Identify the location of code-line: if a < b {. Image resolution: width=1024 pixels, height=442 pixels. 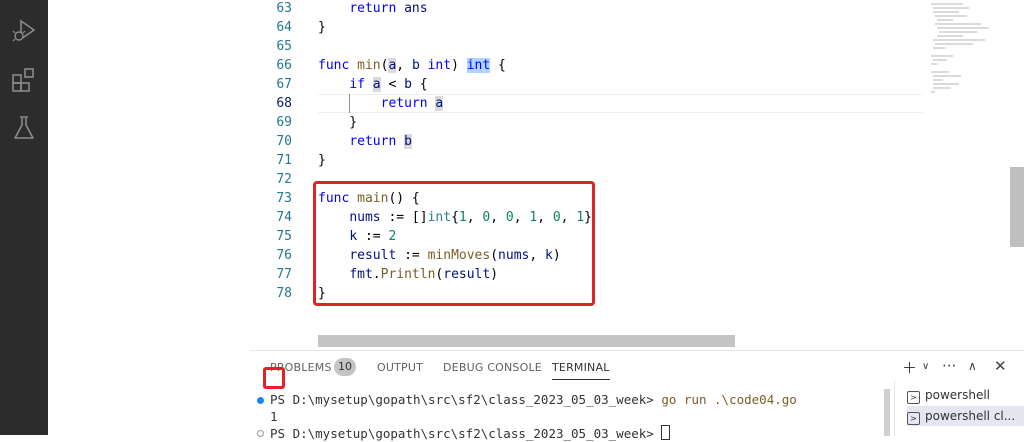
(388, 84).